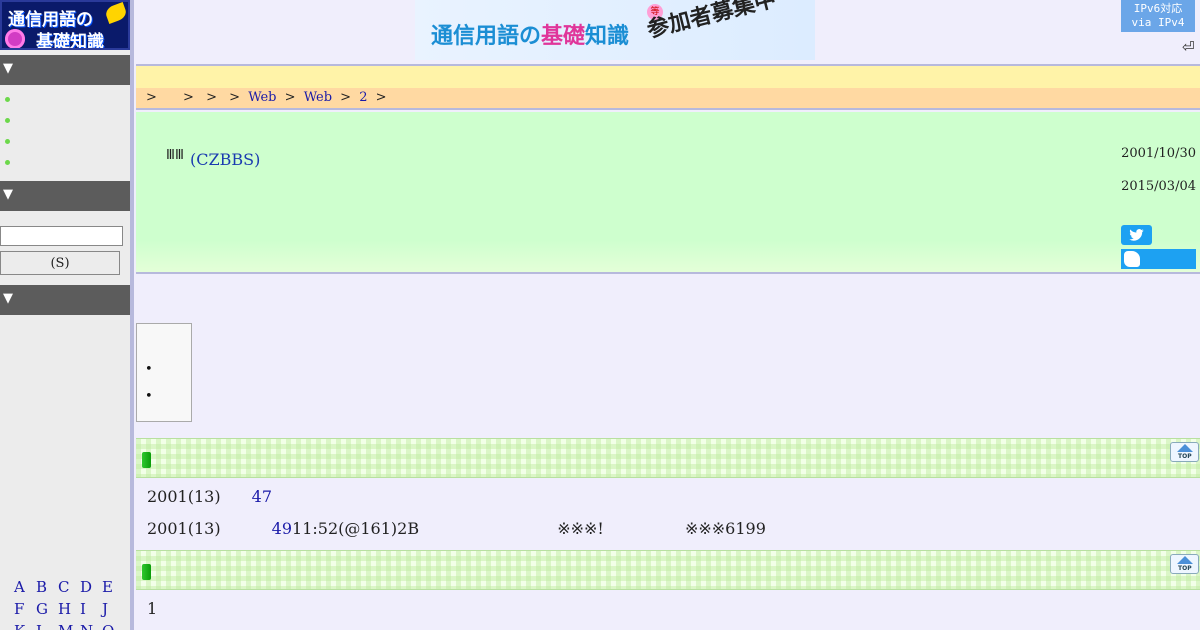 This screenshot has width=1200, height=630. I want to click on alpha-link: G, so click(47, 609).